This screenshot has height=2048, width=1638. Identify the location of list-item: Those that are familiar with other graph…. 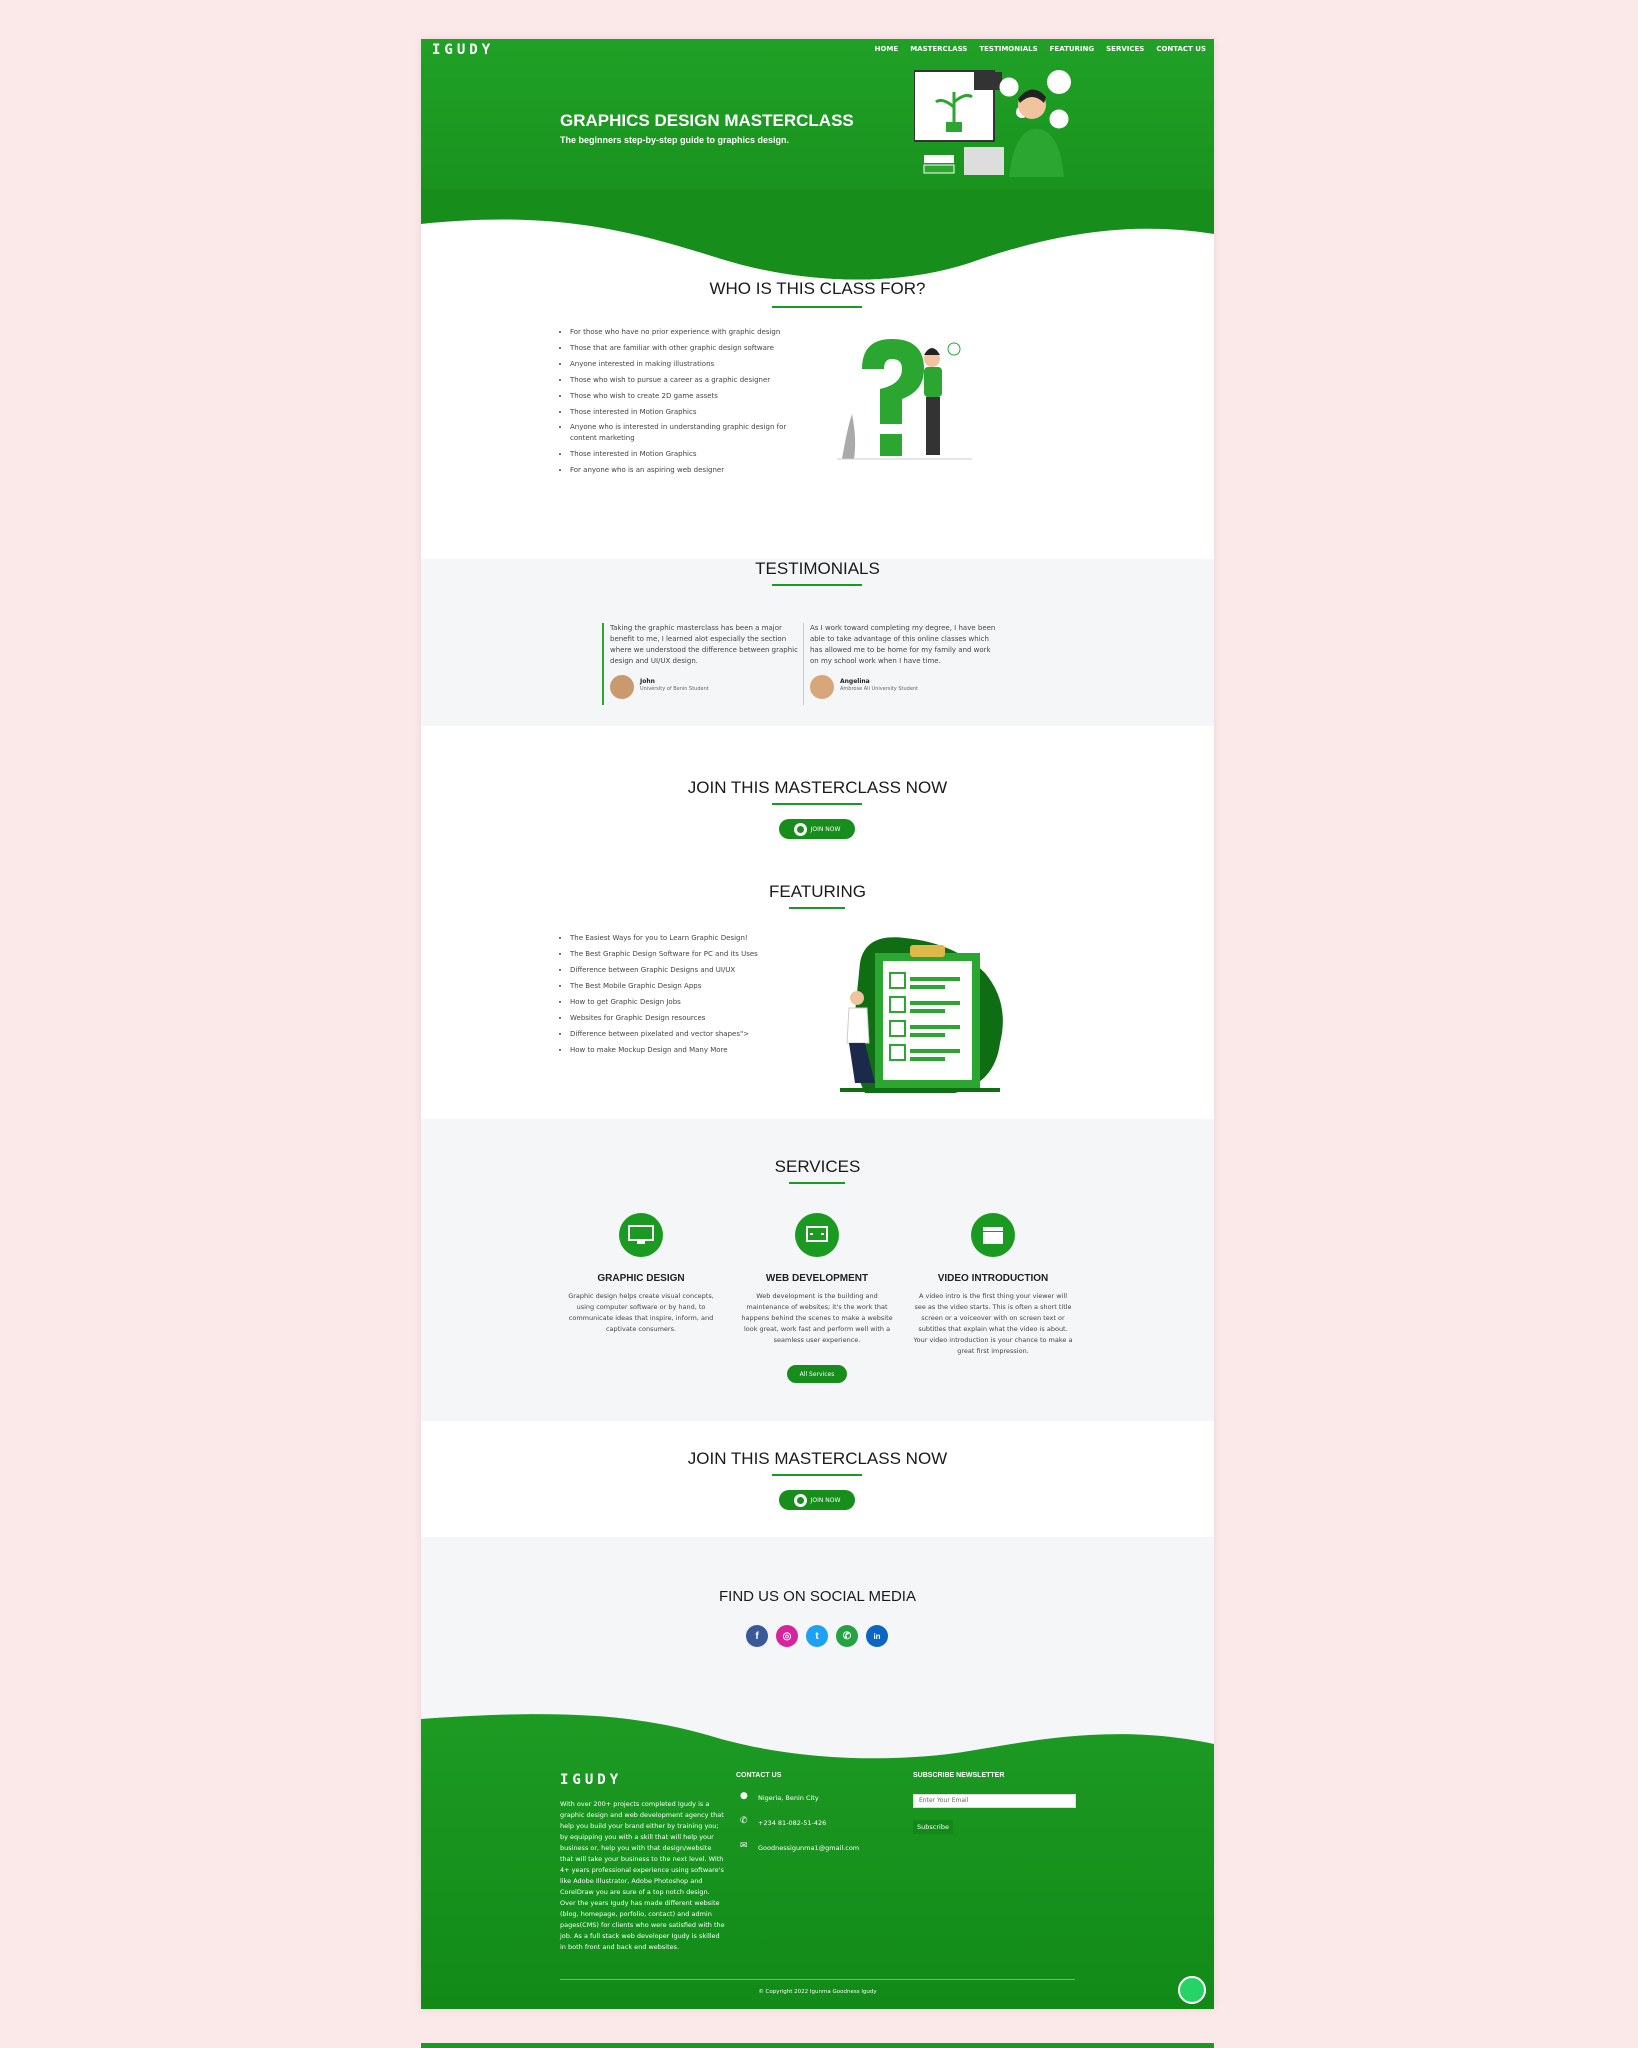
(690, 348).